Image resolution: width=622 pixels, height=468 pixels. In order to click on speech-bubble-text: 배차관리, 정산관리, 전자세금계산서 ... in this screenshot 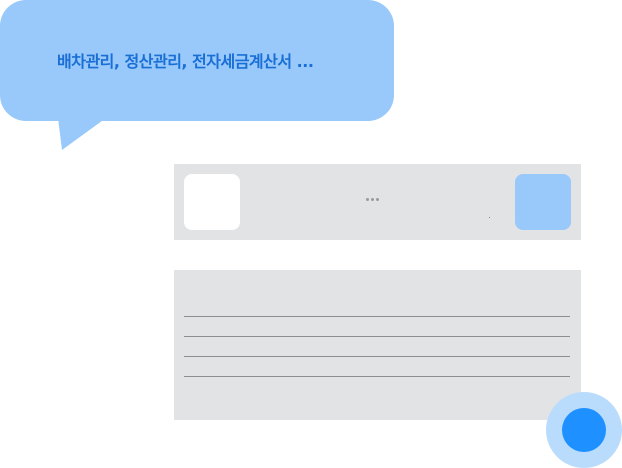, I will do `click(185, 61)`.